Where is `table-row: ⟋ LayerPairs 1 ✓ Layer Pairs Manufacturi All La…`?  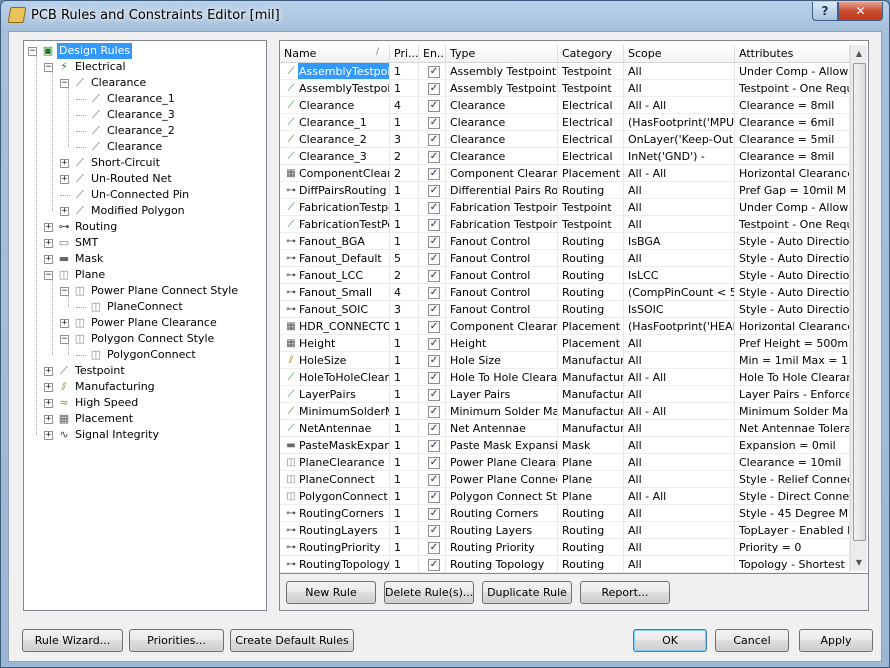 table-row: ⟋ LayerPairs 1 ✓ Layer Pairs Manufacturi All La… is located at coordinates (565, 394).